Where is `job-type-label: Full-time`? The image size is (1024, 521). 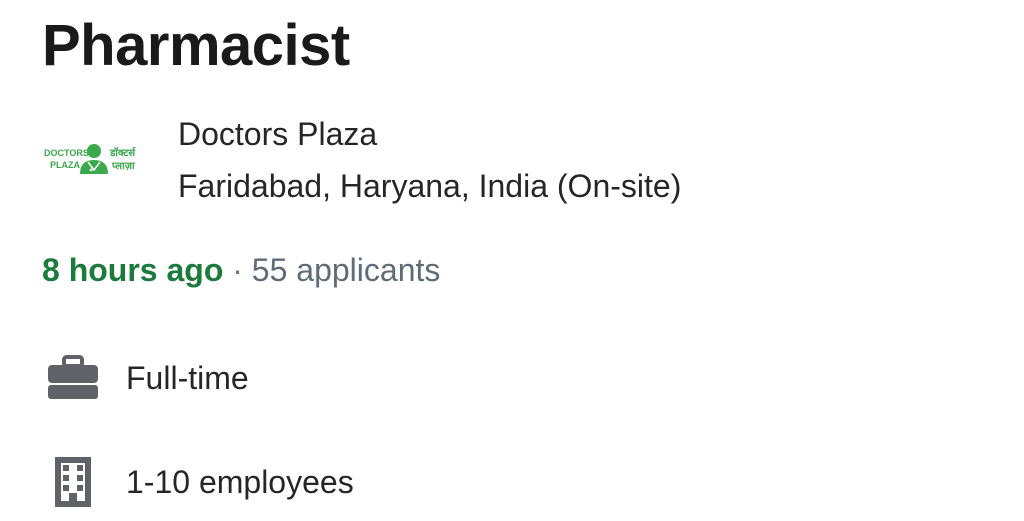 job-type-label: Full-time is located at coordinates (187, 378).